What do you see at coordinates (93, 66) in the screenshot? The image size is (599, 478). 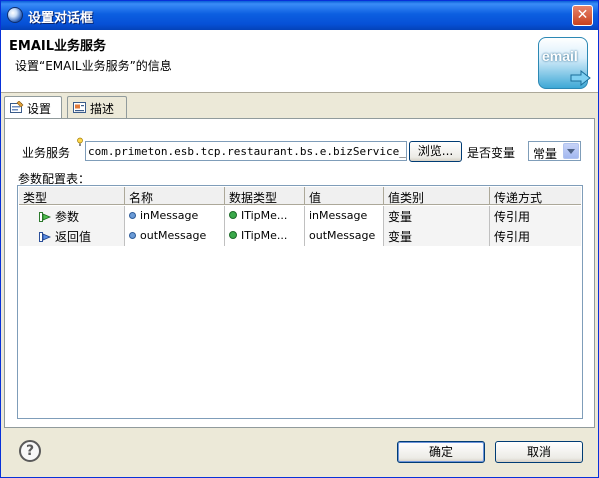 I see `header-description: 设置“EMAIL业务服务”的信息` at bounding box center [93, 66].